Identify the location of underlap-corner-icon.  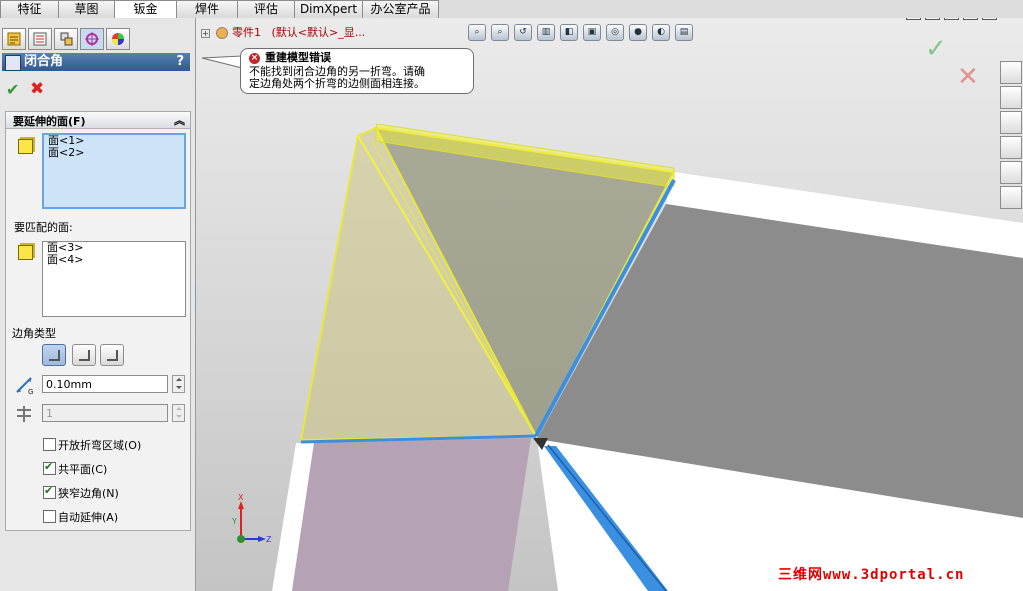
(112, 355).